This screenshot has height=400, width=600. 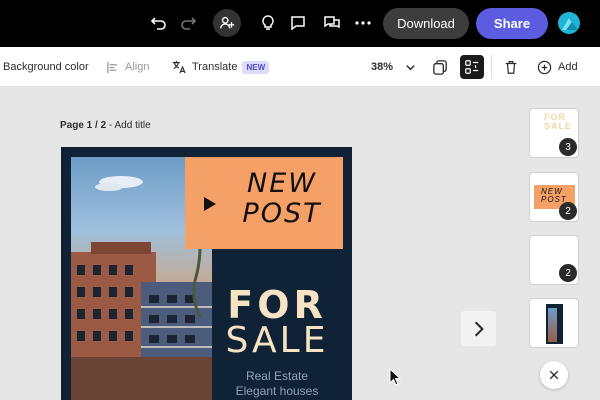 What do you see at coordinates (472, 67) in the screenshot?
I see `pages-view-icon` at bounding box center [472, 67].